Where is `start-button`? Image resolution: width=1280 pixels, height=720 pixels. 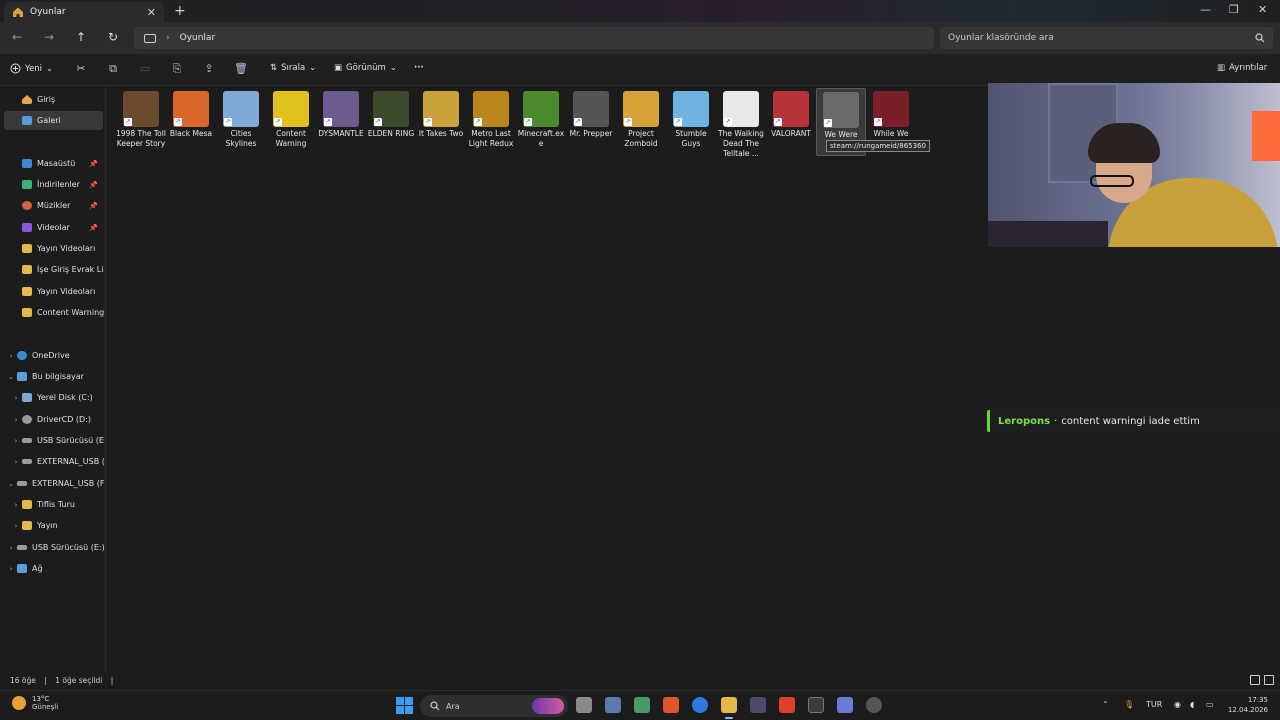 start-button is located at coordinates (404, 705).